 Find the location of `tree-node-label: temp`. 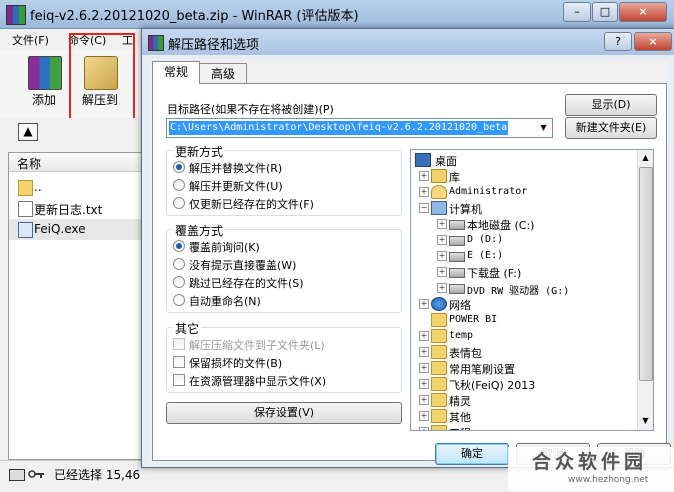

tree-node-label: temp is located at coordinates (461, 335).